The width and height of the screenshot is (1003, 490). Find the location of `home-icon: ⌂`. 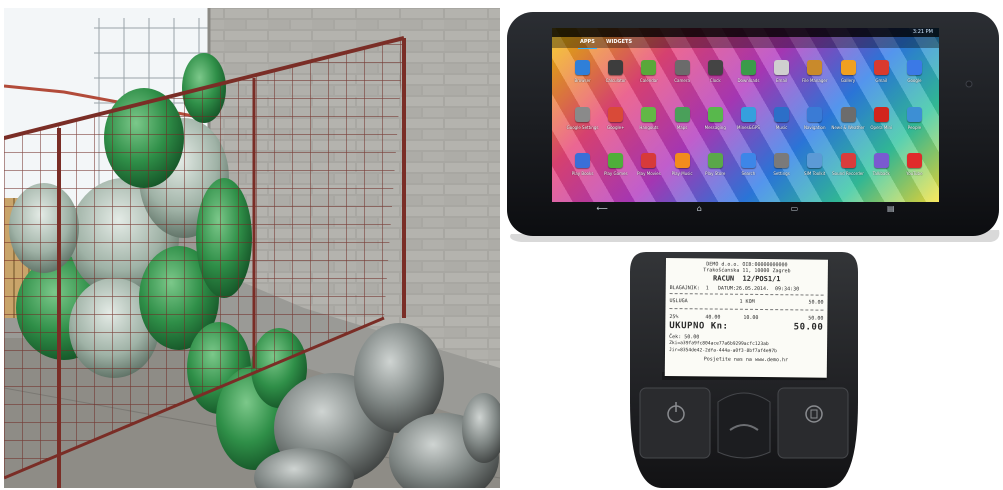

home-icon: ⌂ is located at coordinates (699, 208).